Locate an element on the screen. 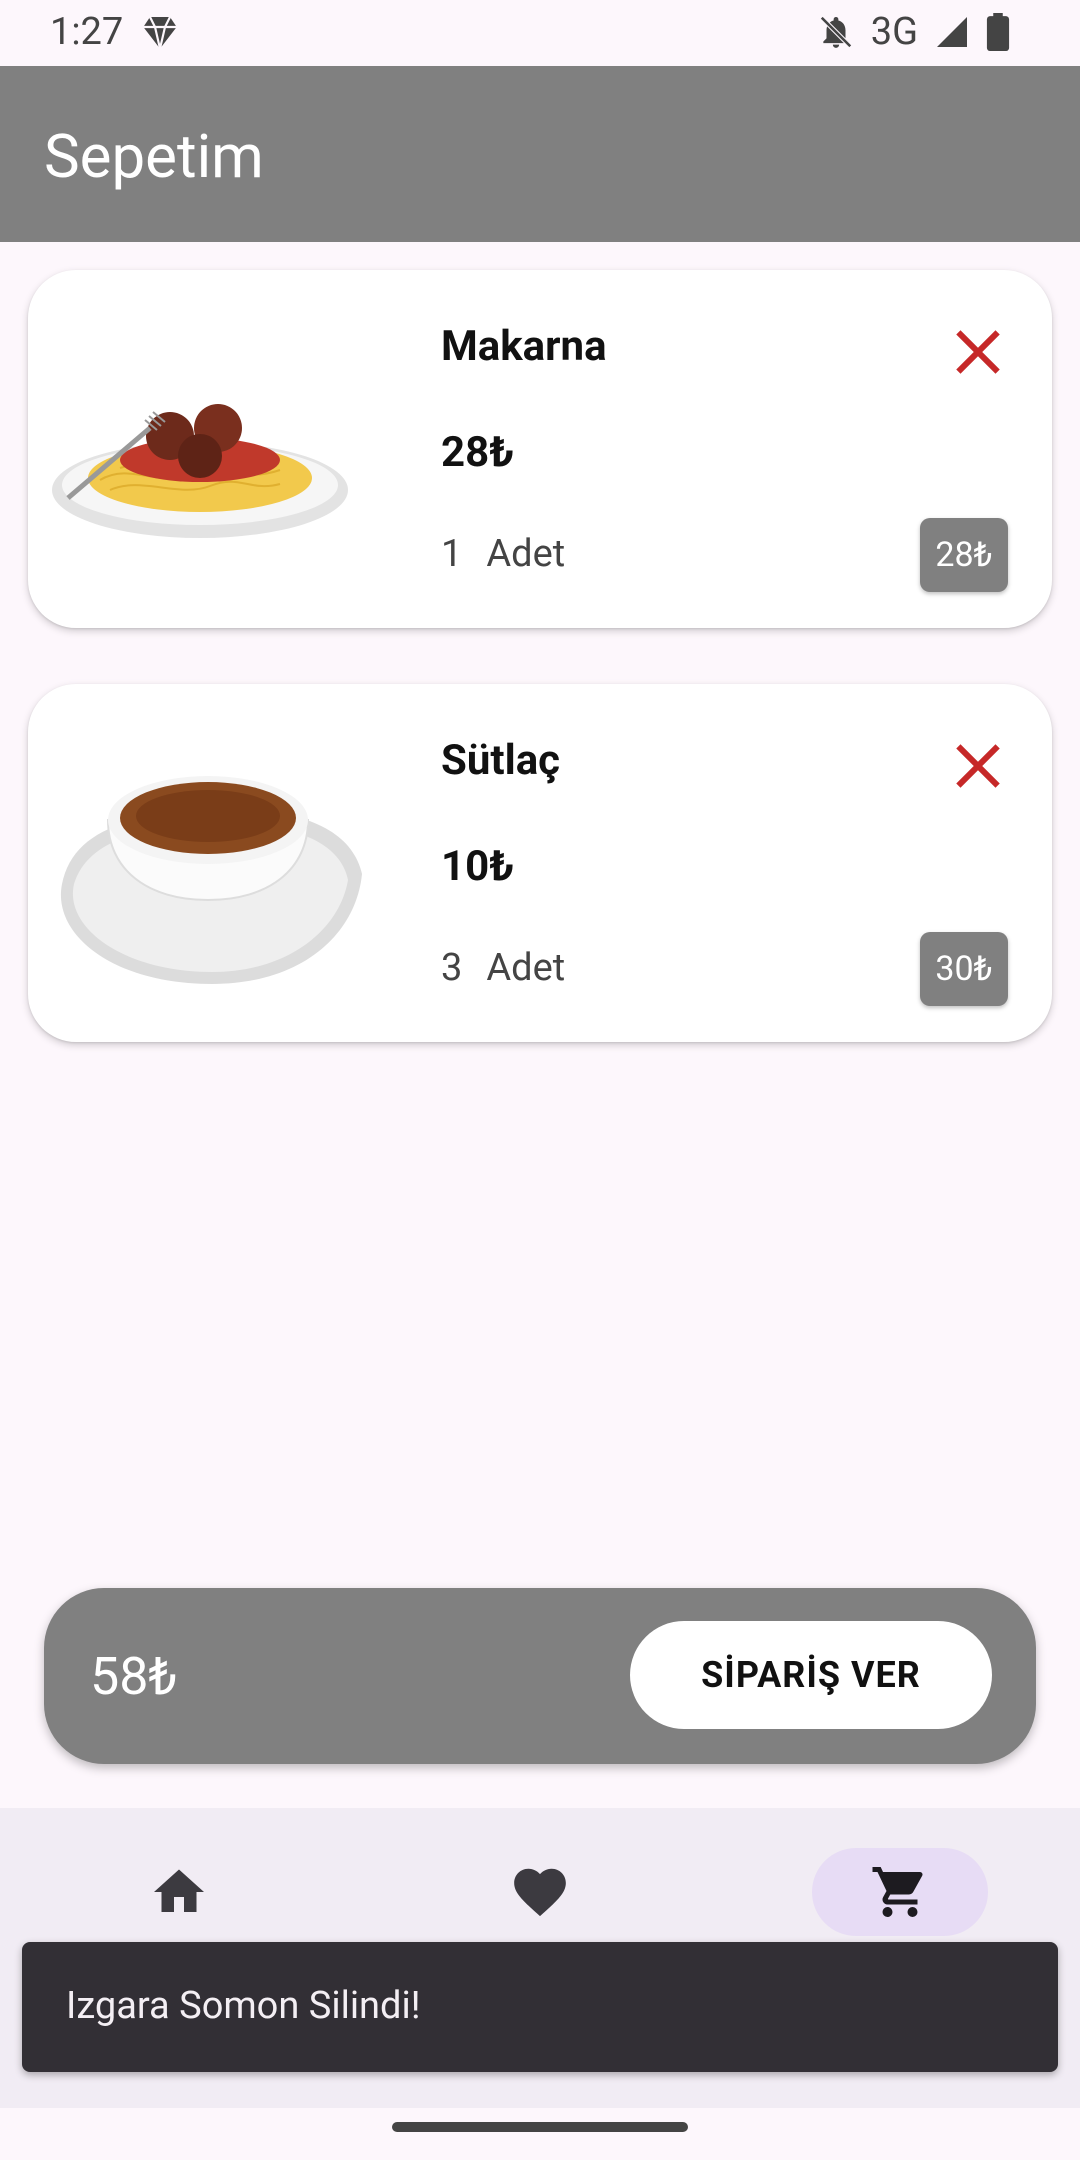 Image resolution: width=1080 pixels, height=2160 pixels. snackbar-message: Izgara Somon Silindi! is located at coordinates (243, 2006).